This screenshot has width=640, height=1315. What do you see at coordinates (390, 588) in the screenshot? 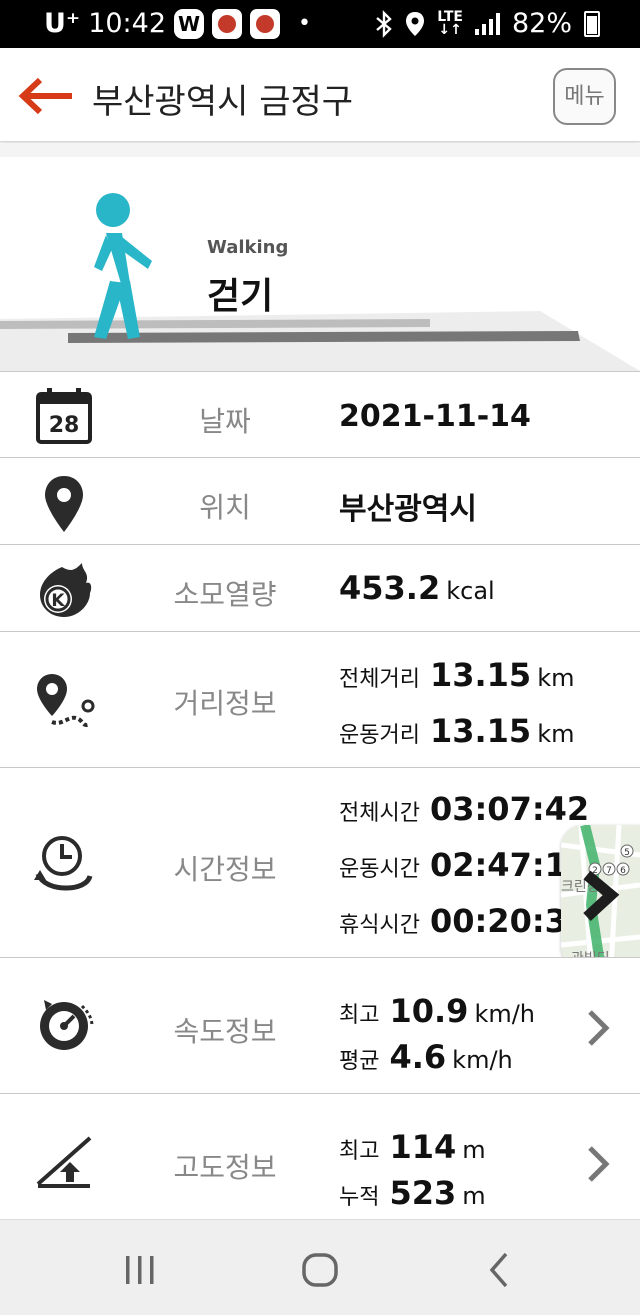
I see `calories-value: 453.2` at bounding box center [390, 588].